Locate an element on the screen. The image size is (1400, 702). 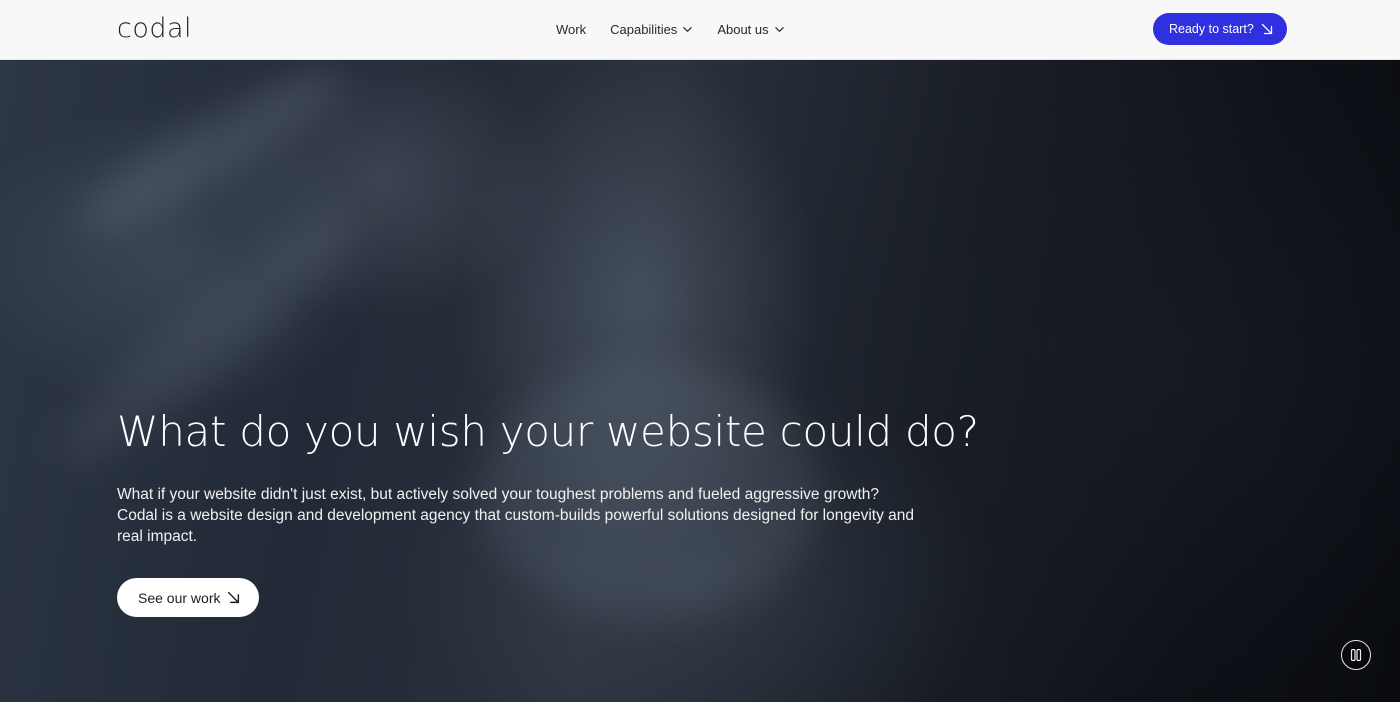
hero-headline: What do you wish your website could do? is located at coordinates (548, 431).